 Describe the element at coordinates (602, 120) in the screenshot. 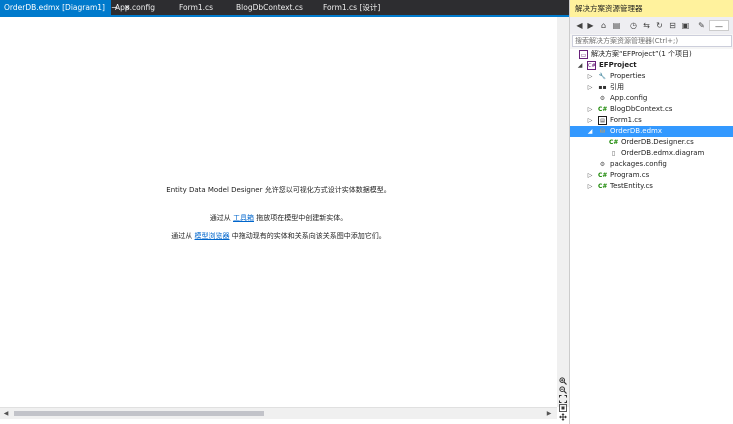

I see `form-icon: ▤` at that location.